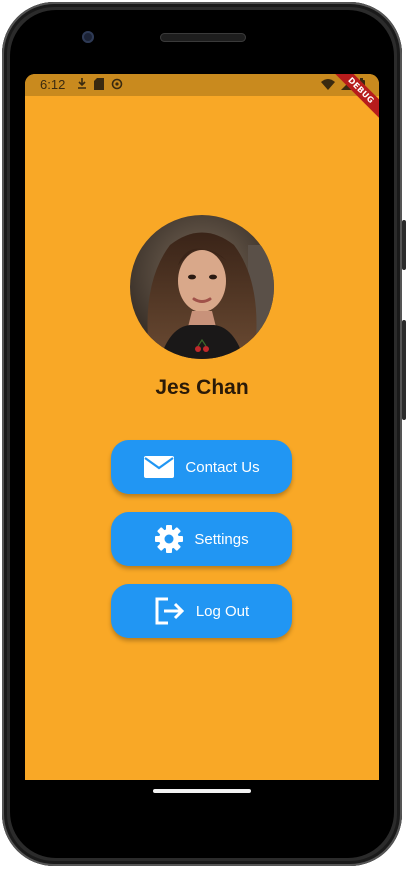  I want to click on volume-button, so click(404, 370).